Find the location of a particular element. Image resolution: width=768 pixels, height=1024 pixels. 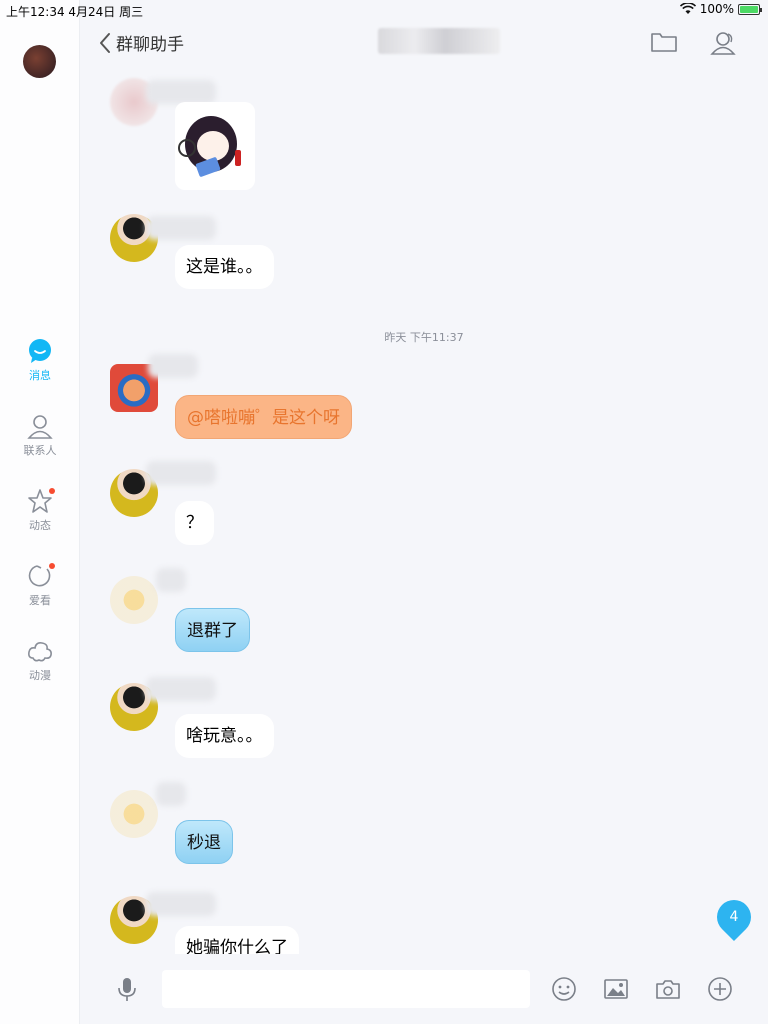

more-button is located at coordinates (720, 989).